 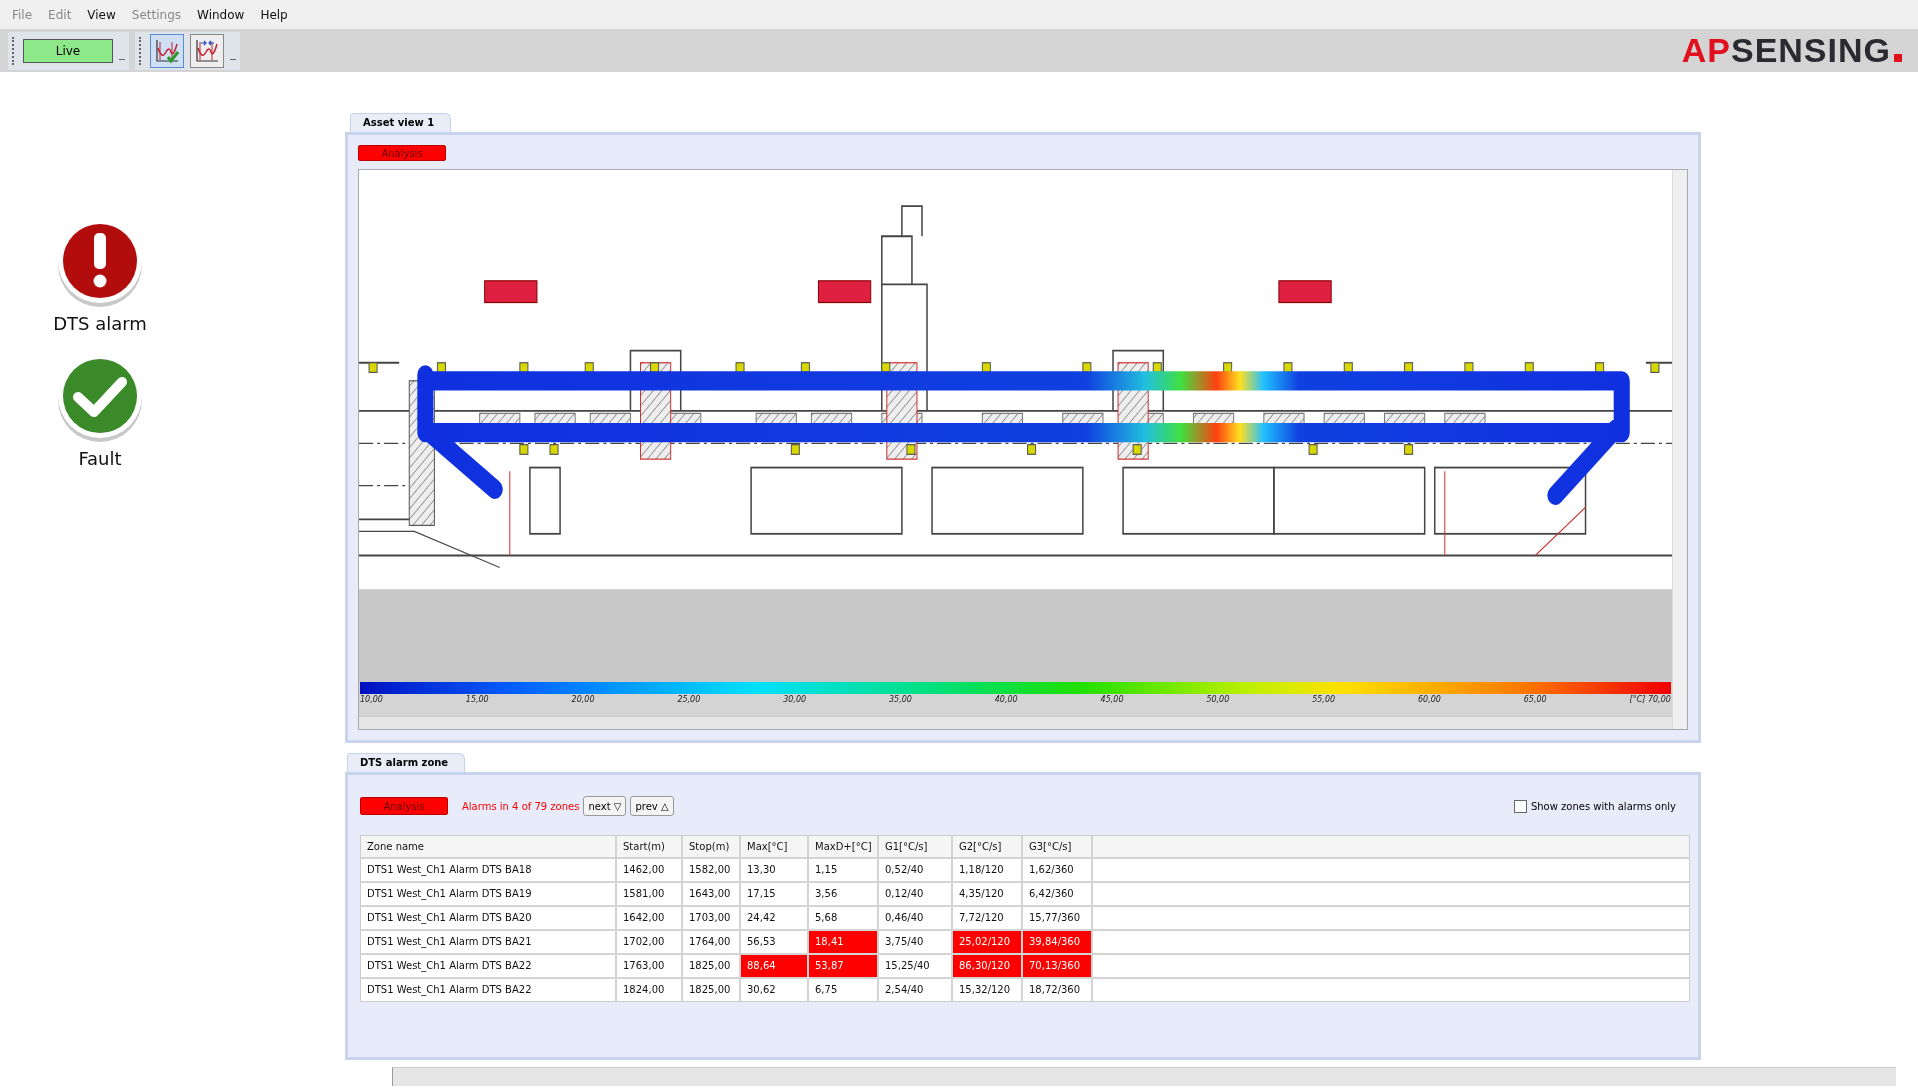 What do you see at coordinates (844, 966) in the screenshot?
I see `table-cell: 53,87` at bounding box center [844, 966].